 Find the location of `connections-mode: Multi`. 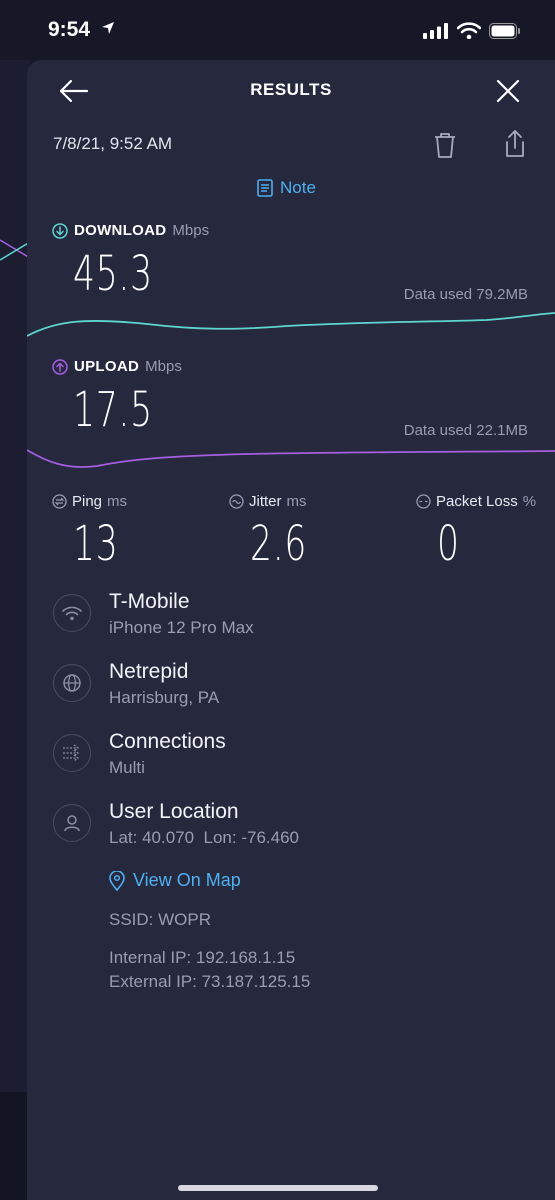

connections-mode: Multi is located at coordinates (127, 767).